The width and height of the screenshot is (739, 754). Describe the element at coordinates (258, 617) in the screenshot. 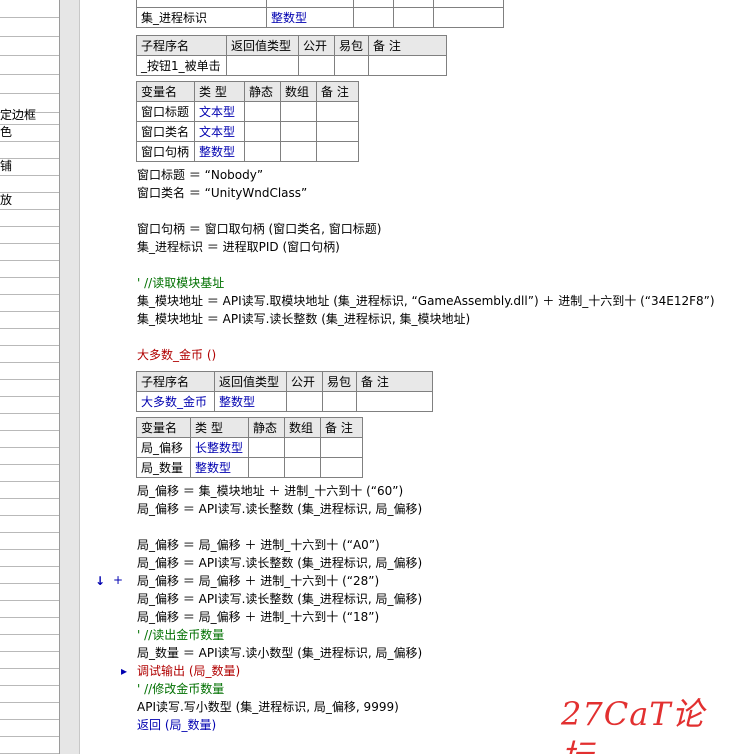

I see `code-line: 局_偏移 ＝ 局_偏移 ＋ 进制_十六到十 (“18”)` at that location.